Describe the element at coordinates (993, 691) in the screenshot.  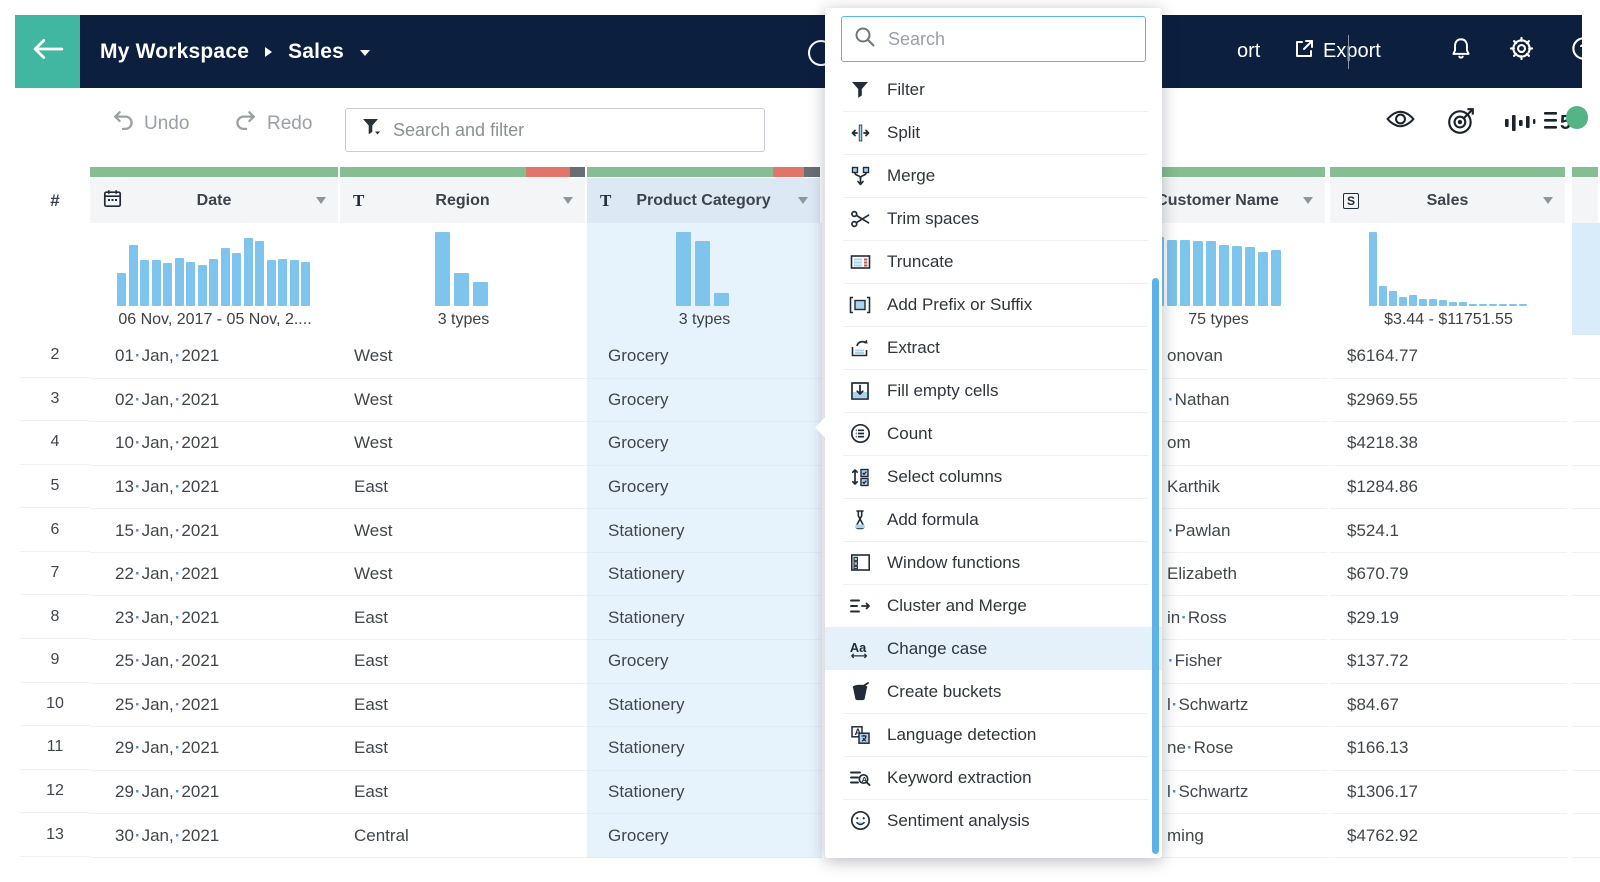
I see `menu-item-create-buckets: Create buckets` at that location.